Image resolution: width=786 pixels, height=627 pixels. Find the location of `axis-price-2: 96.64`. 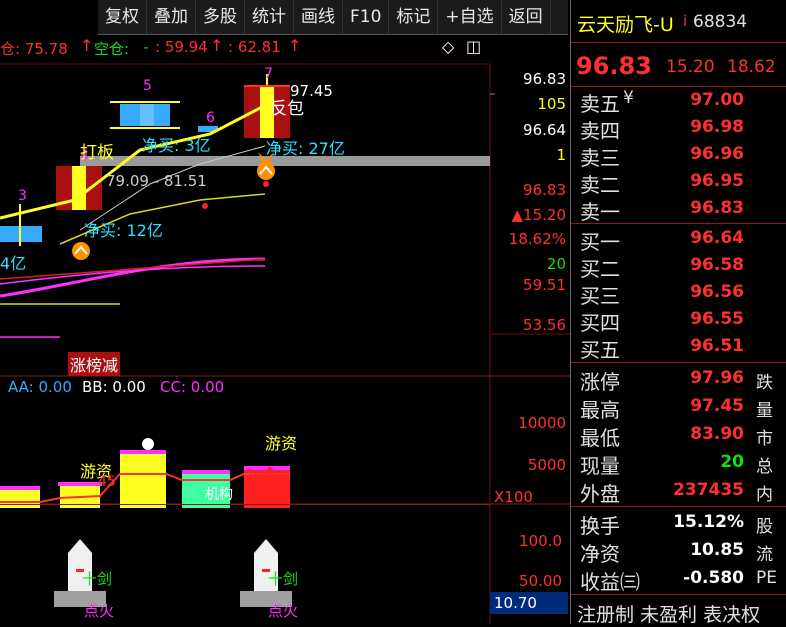

axis-price-2: 96.64 is located at coordinates (544, 130).